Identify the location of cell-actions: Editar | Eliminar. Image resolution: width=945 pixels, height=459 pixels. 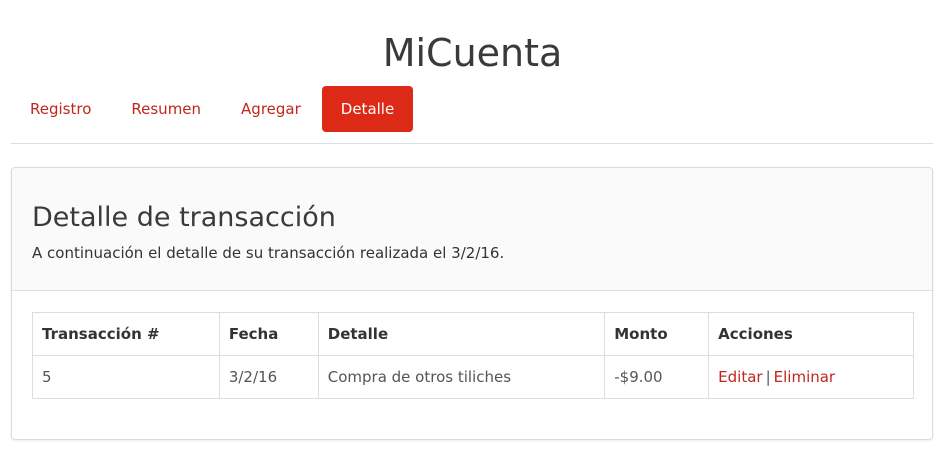
(811, 377).